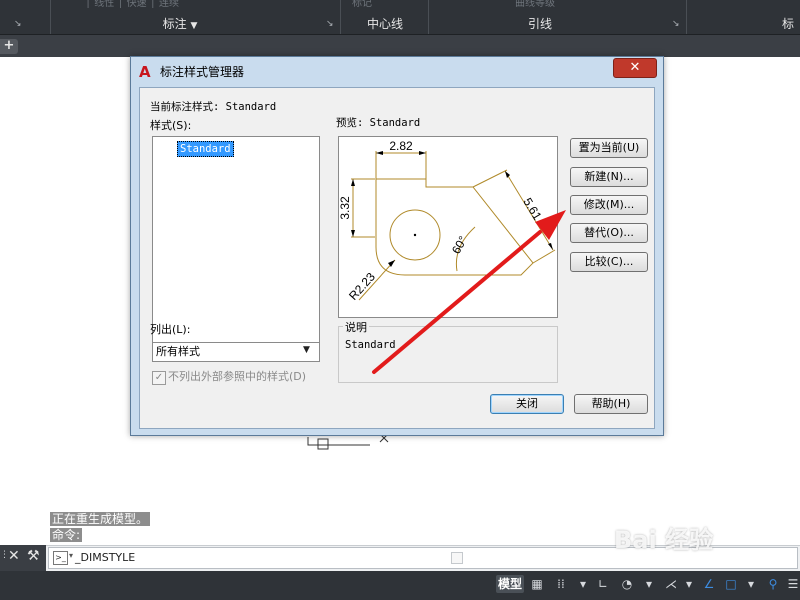  I want to click on panel-title-dimension: 标注 ▼, so click(180, 24).